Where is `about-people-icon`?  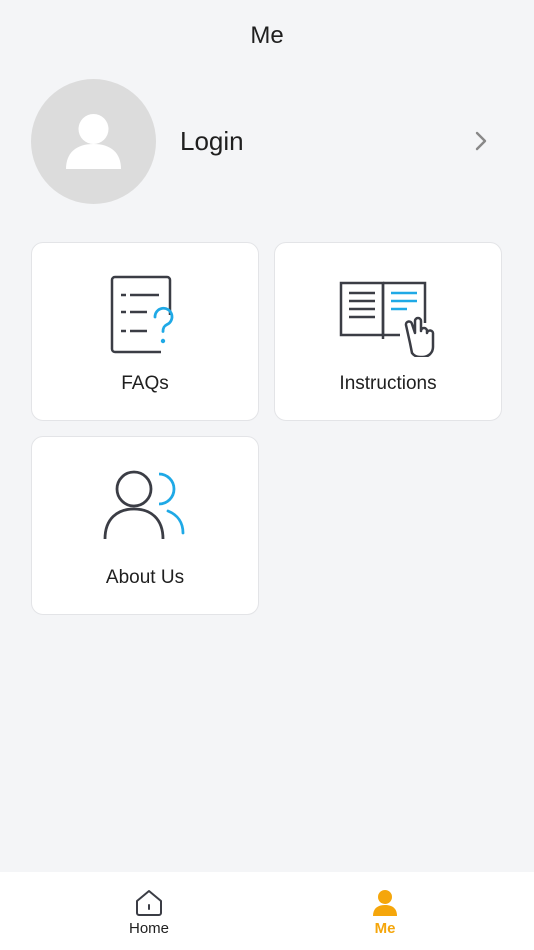
about-people-icon is located at coordinates (144, 505).